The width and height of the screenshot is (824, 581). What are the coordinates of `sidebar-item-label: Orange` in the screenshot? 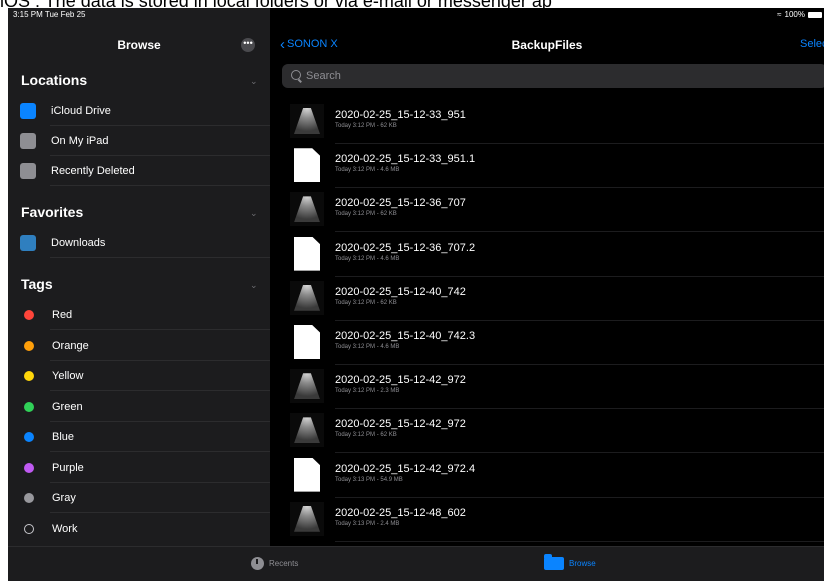 It's located at (70, 345).